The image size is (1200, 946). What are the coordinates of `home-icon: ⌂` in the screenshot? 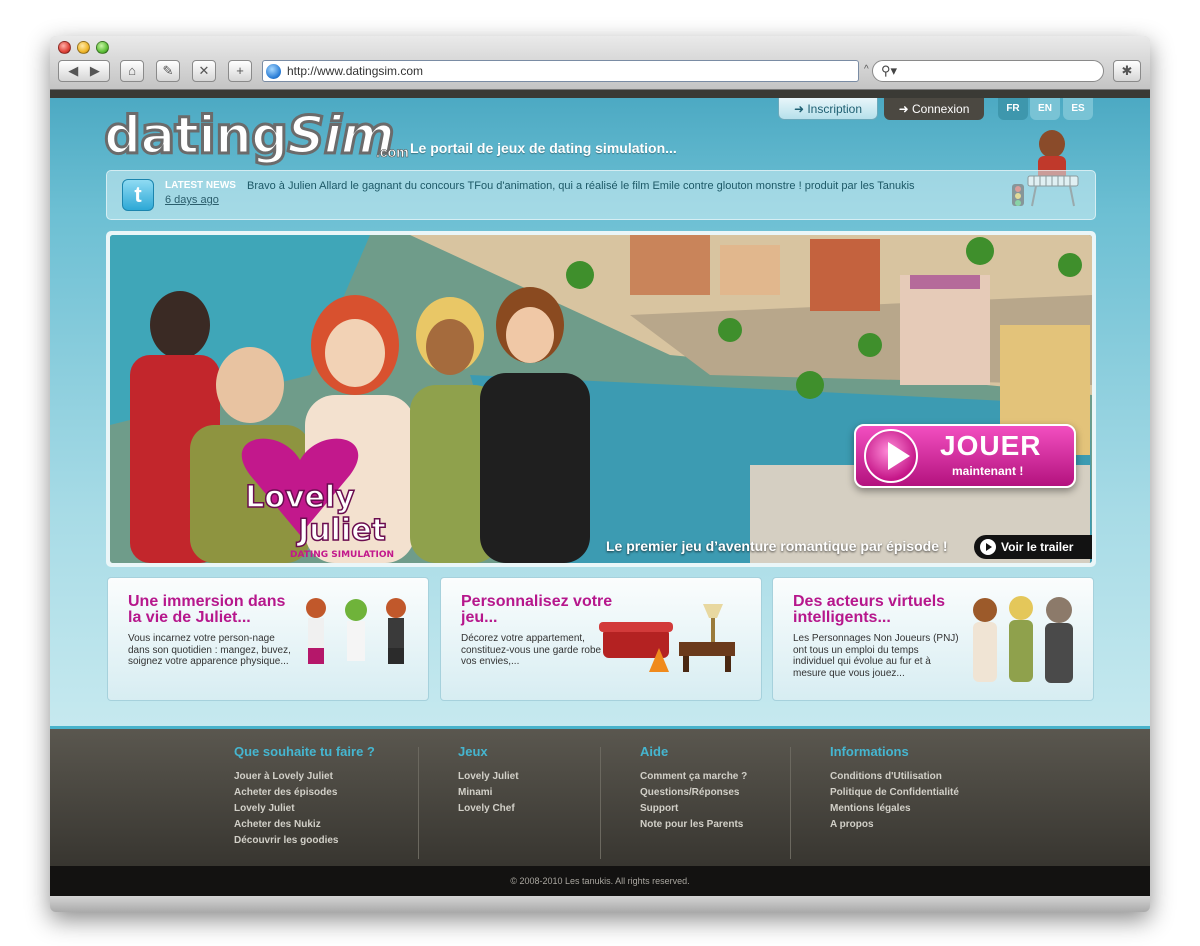 It's located at (132, 70).